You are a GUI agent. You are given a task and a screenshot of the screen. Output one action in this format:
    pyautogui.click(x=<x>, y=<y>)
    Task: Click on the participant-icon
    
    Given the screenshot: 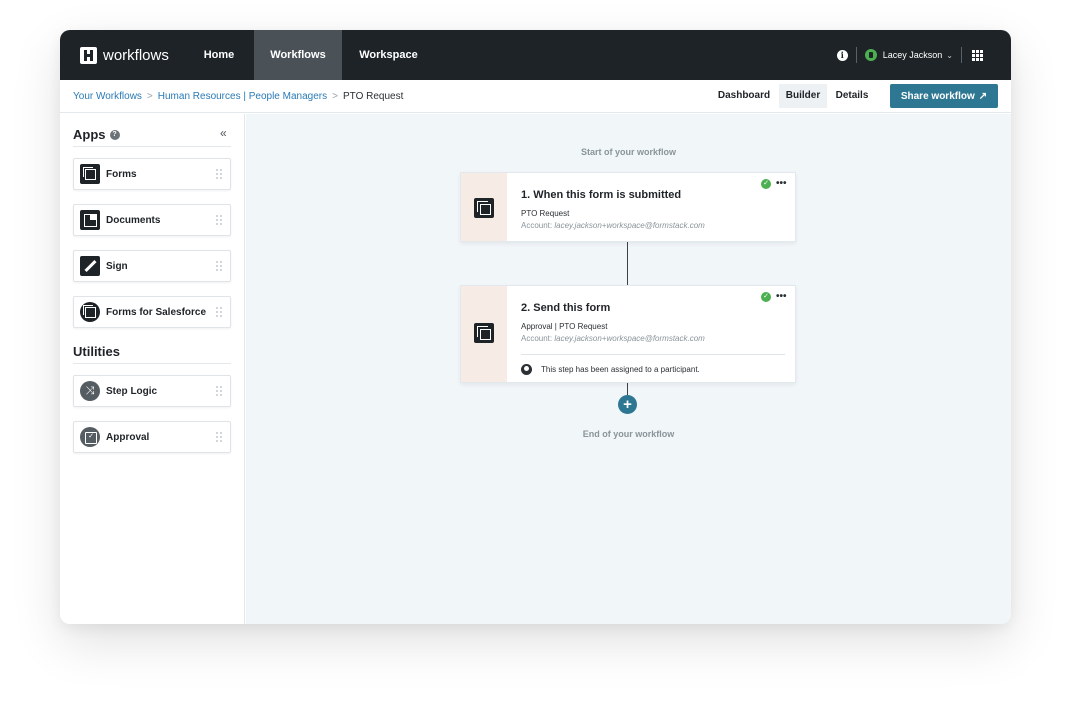 What is the action you would take?
    pyautogui.click(x=526, y=369)
    